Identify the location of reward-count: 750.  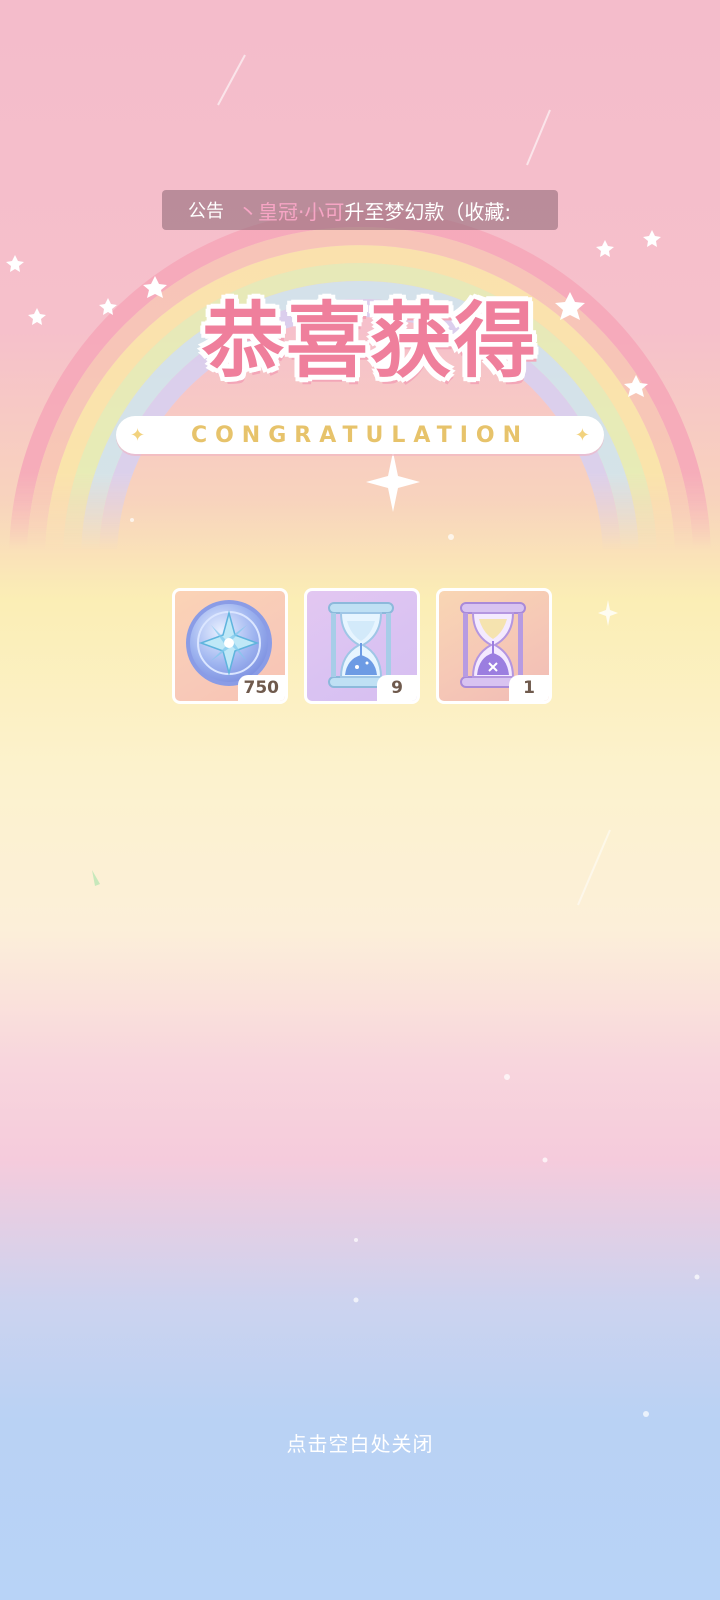
(261, 688).